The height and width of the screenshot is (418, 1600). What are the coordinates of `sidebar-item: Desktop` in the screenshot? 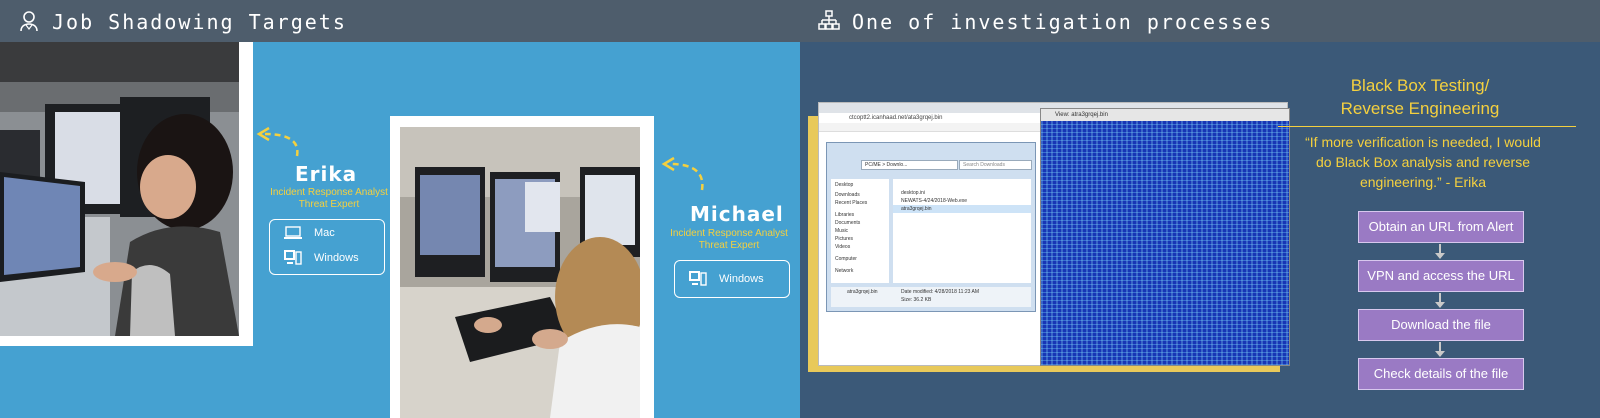 It's located at (860, 185).